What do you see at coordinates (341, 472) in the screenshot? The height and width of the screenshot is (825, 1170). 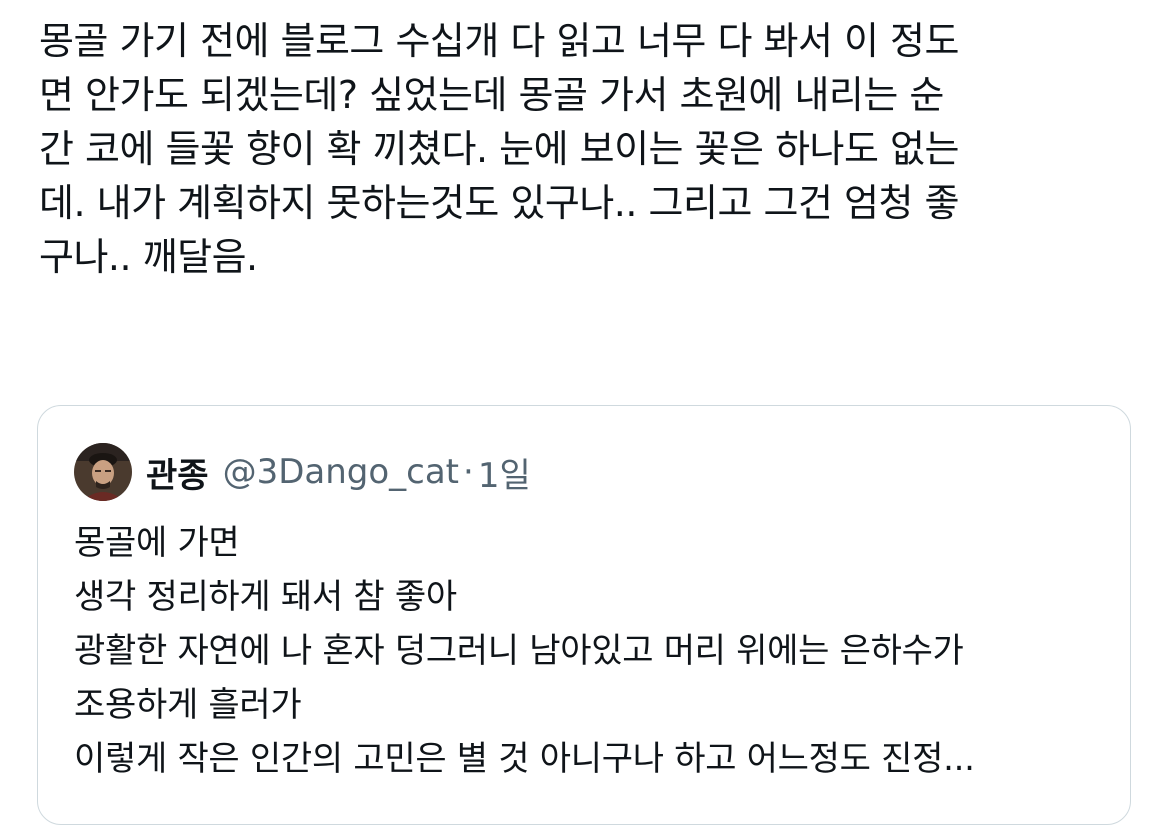 I see `author-handle: @3Dango_cat` at bounding box center [341, 472].